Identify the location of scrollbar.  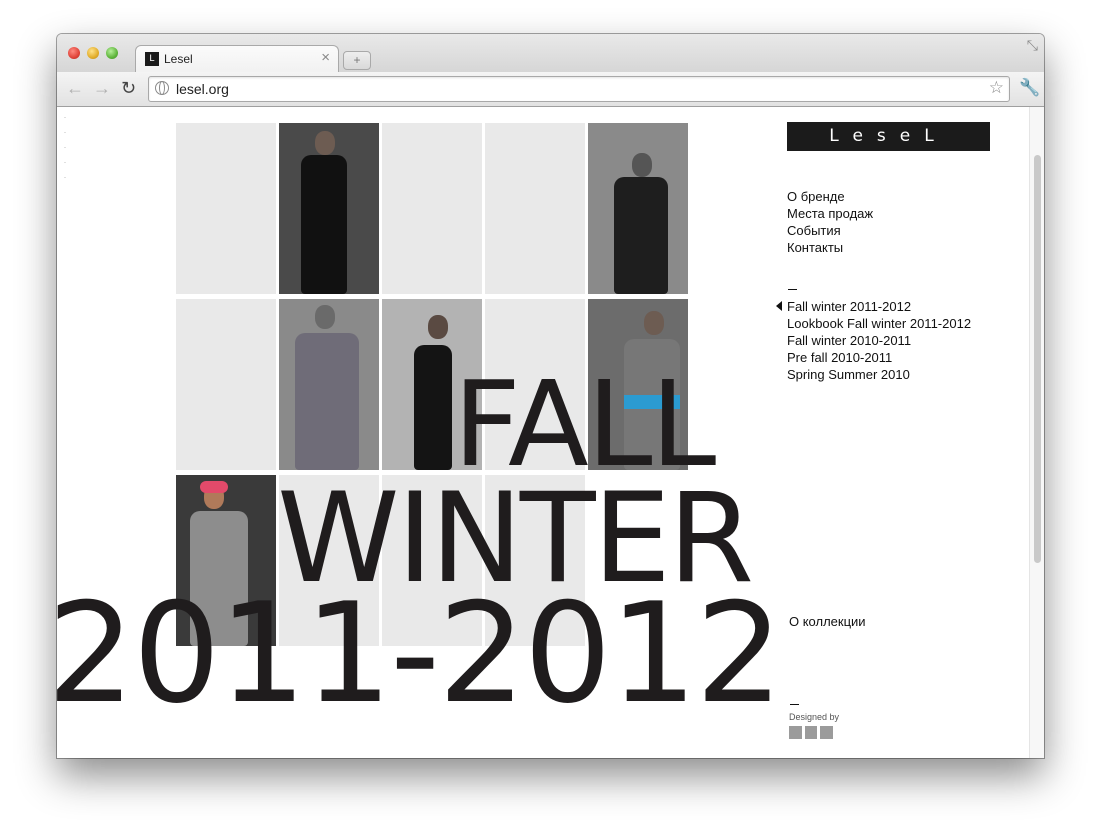
(1036, 432).